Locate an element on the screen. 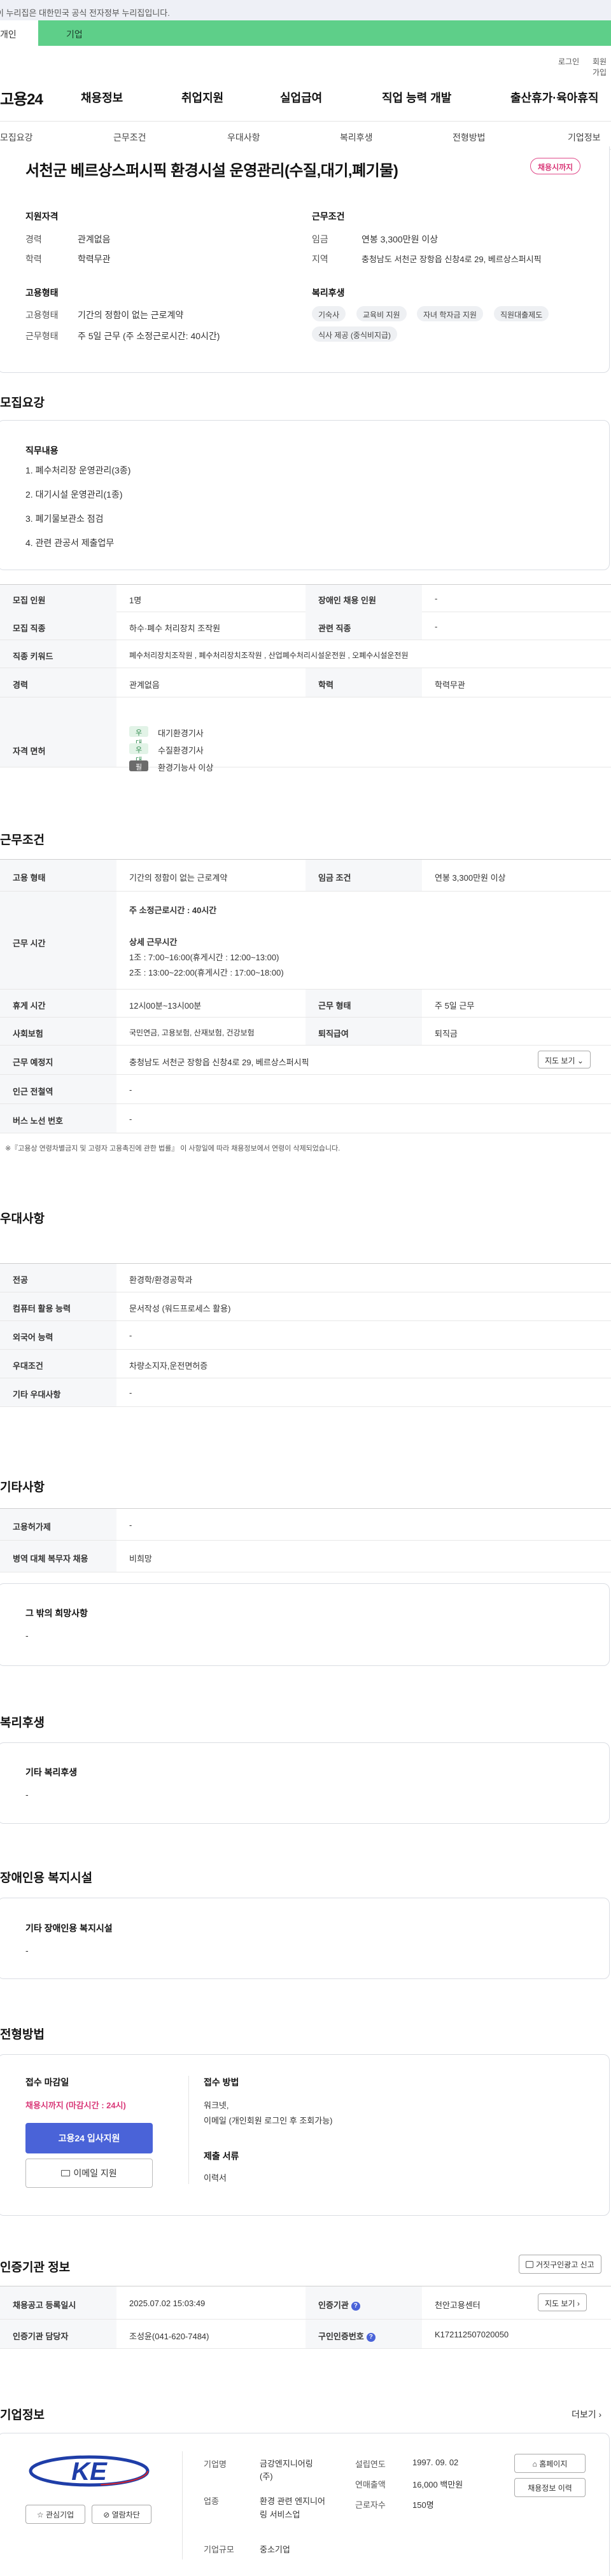  section-title-welfare: 복리후생 is located at coordinates (22, 1723).